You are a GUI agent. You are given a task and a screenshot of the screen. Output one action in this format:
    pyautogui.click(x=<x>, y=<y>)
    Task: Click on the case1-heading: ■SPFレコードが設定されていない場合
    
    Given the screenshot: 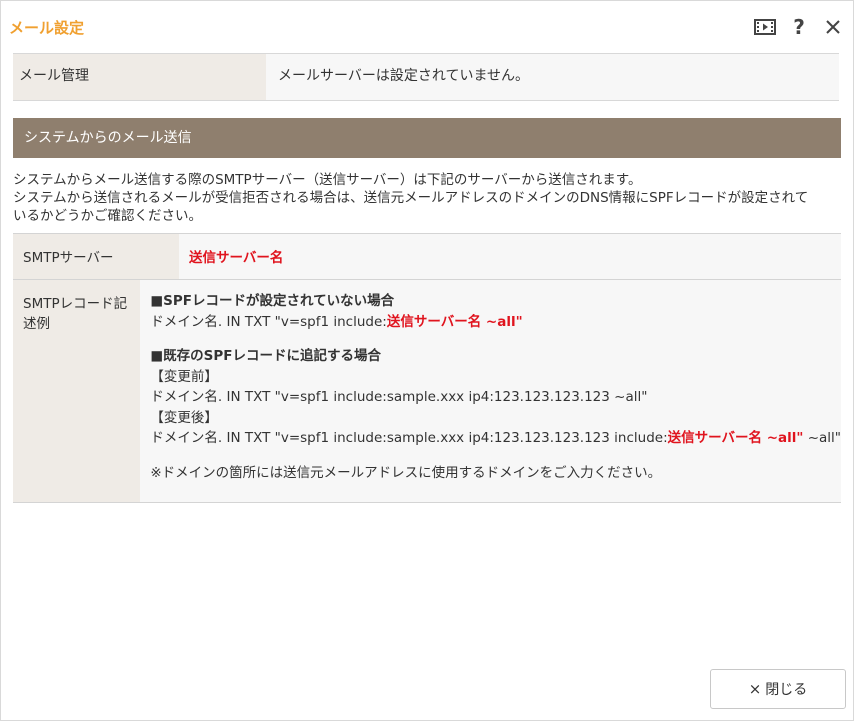 What is the action you would take?
    pyautogui.click(x=272, y=301)
    